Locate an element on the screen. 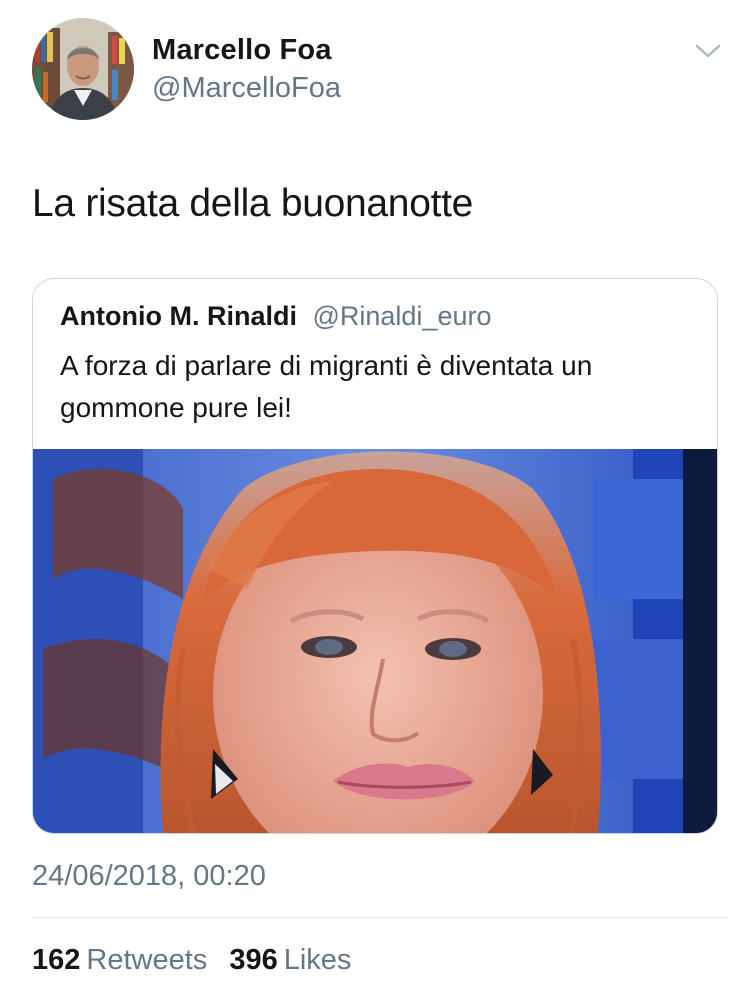  author-display-name: Marcello Foa is located at coordinates (242, 50).